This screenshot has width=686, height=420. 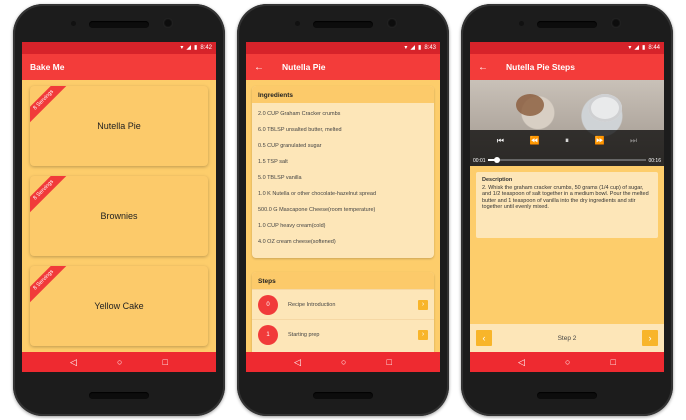 What do you see at coordinates (343, 48) in the screenshot?
I see `status-bar: ▾ ◢ ▮ 8:43` at bounding box center [343, 48].